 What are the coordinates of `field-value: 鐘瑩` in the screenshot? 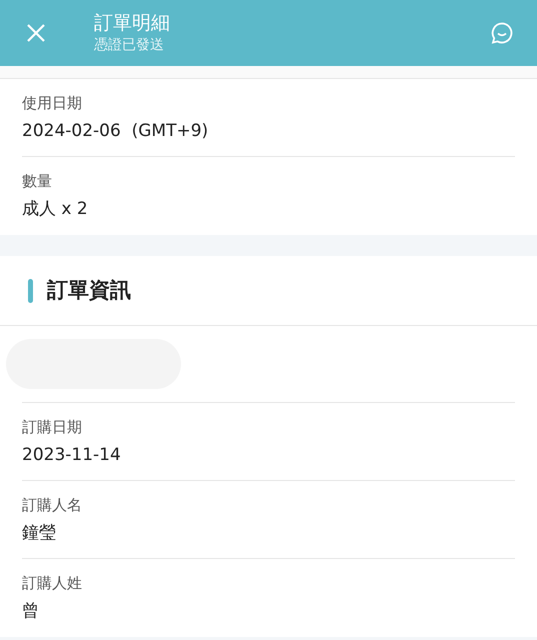 It's located at (39, 533).